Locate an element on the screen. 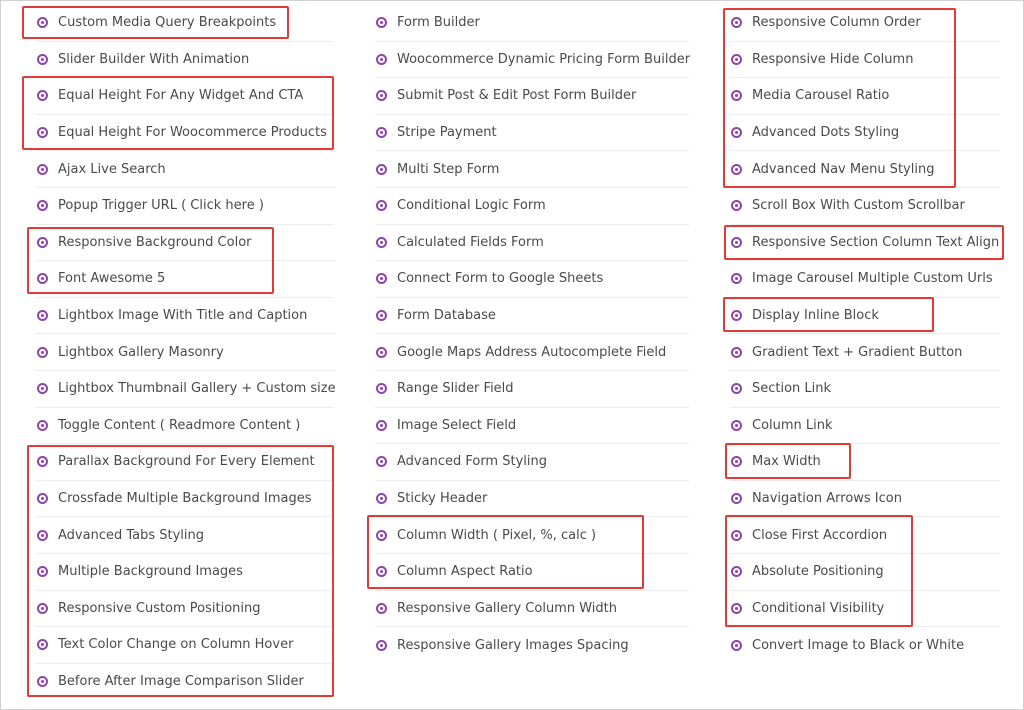  feature-label: Custom Media Query Breakpoints is located at coordinates (167, 23).